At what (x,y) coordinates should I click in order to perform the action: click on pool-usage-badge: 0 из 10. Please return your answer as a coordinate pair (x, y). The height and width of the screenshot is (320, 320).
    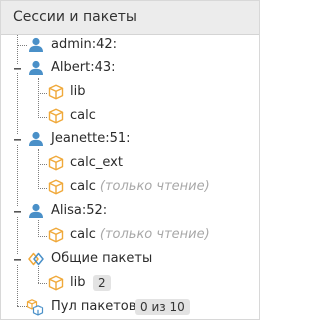
    Looking at the image, I should click on (162, 307).